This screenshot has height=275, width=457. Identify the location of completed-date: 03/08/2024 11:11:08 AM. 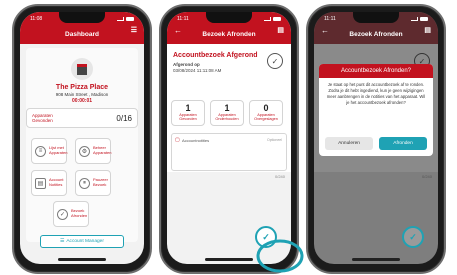
(197, 70).